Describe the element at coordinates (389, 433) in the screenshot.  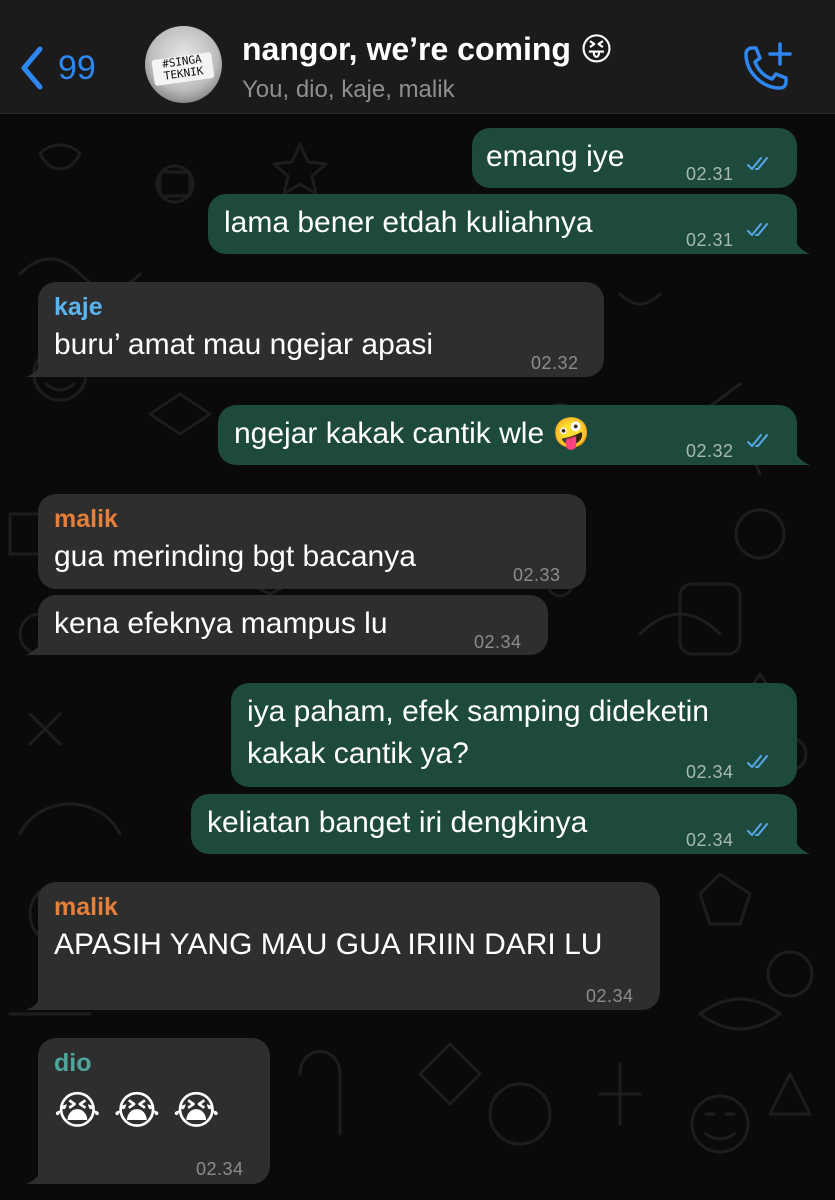
I see `message-text-body: ngejar kakak cantik wle` at that location.